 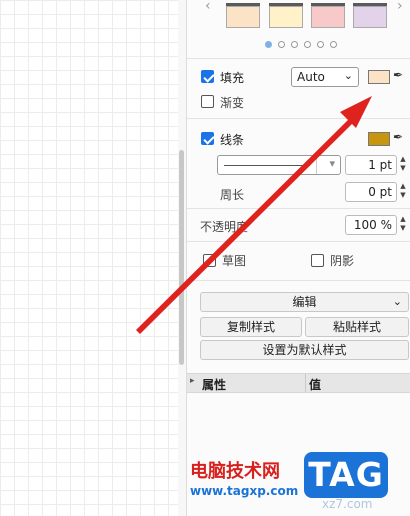 I want to click on prev-styles-icon: ‹, so click(x=208, y=7).